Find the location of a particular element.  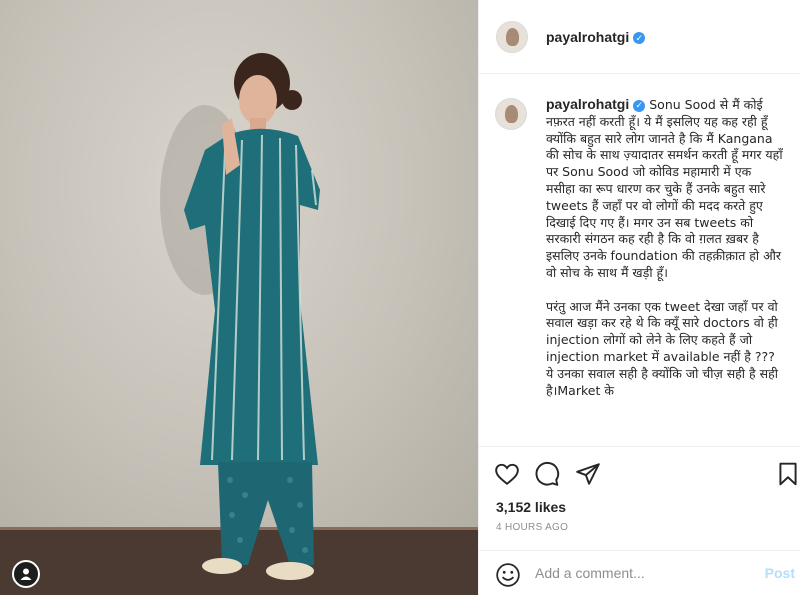

heart-icon is located at coordinates (507, 474).